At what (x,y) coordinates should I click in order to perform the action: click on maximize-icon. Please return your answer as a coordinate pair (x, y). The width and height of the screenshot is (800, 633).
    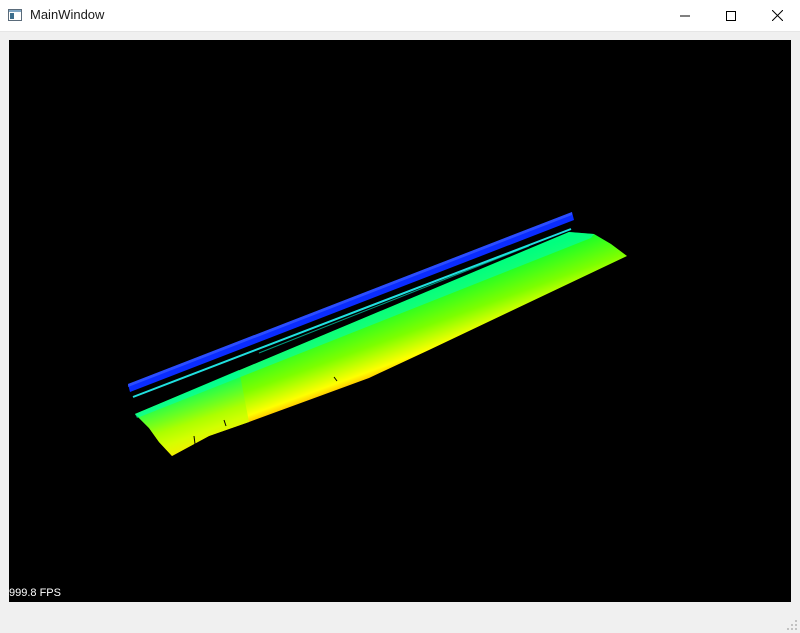
    Looking at the image, I should click on (731, 15).